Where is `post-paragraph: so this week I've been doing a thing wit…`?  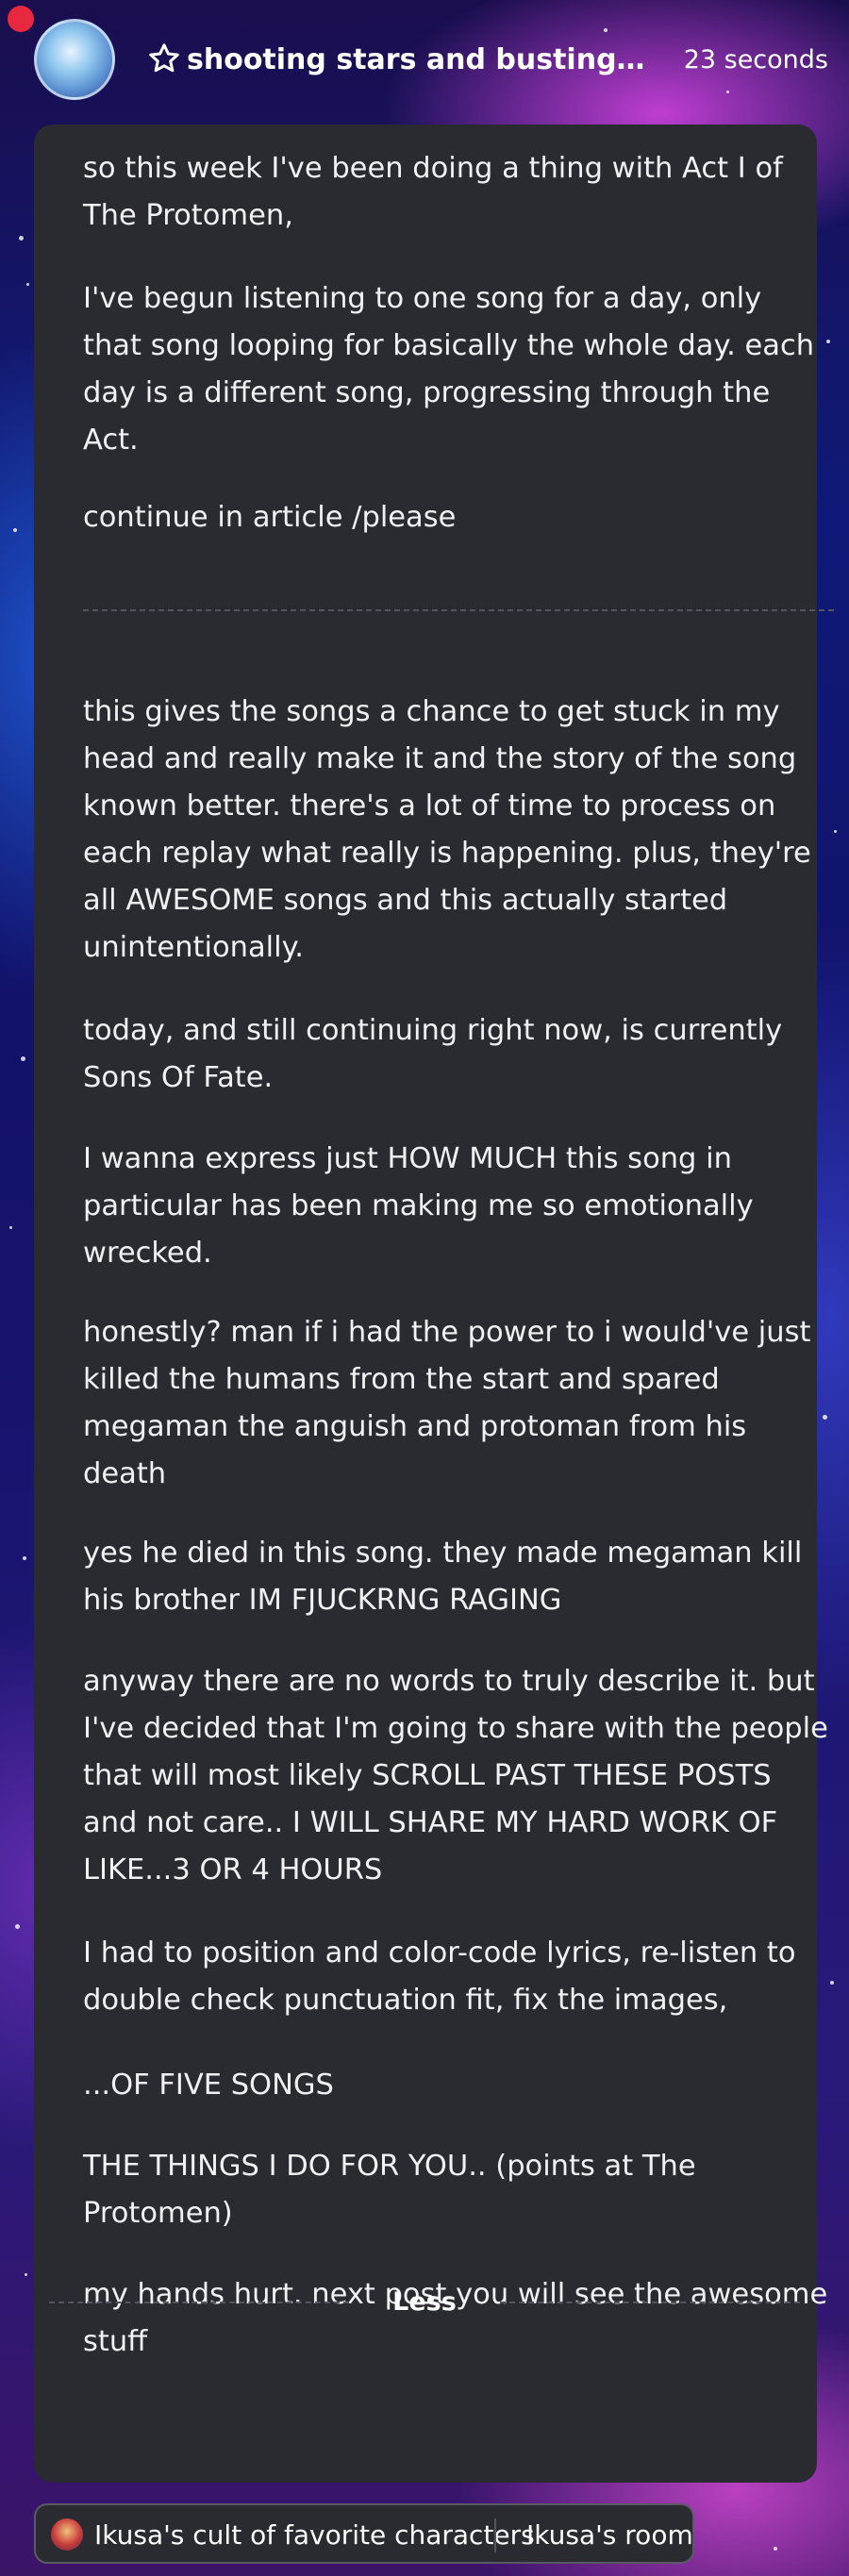 post-paragraph: so this week I've been doing a thing wit… is located at coordinates (433, 192).